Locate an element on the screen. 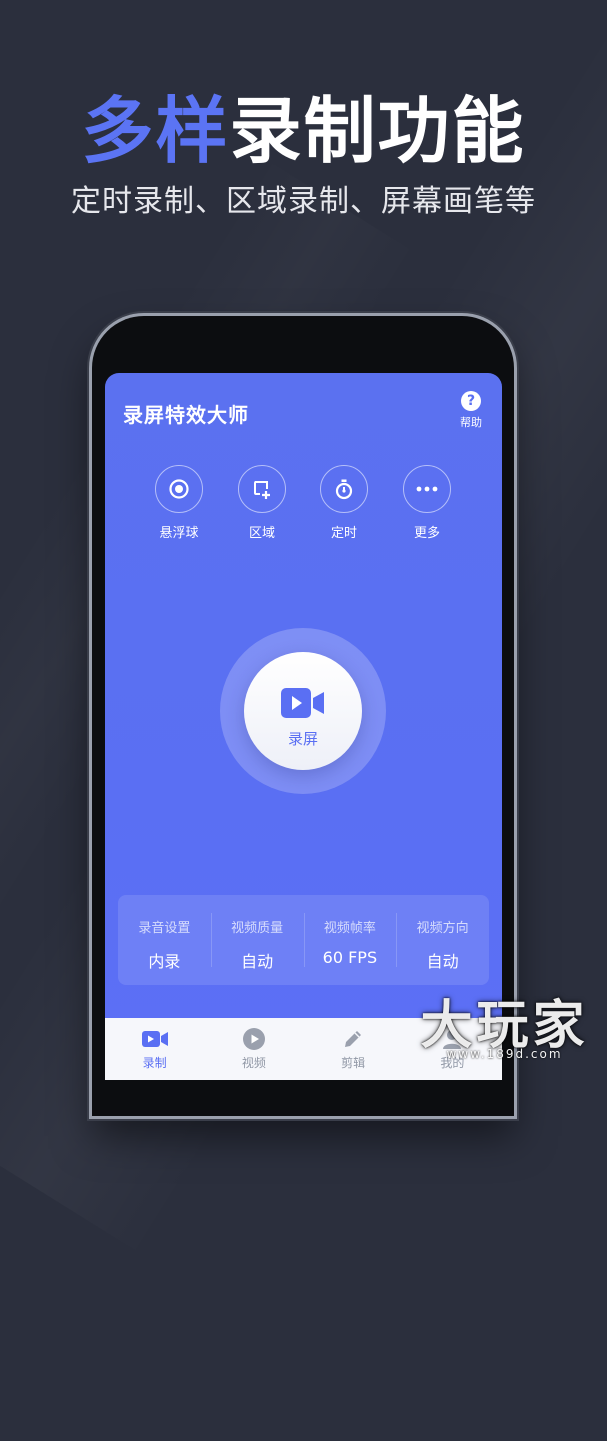 This screenshot has width=607, height=1441. tool-label: 悬浮球 is located at coordinates (179, 533).